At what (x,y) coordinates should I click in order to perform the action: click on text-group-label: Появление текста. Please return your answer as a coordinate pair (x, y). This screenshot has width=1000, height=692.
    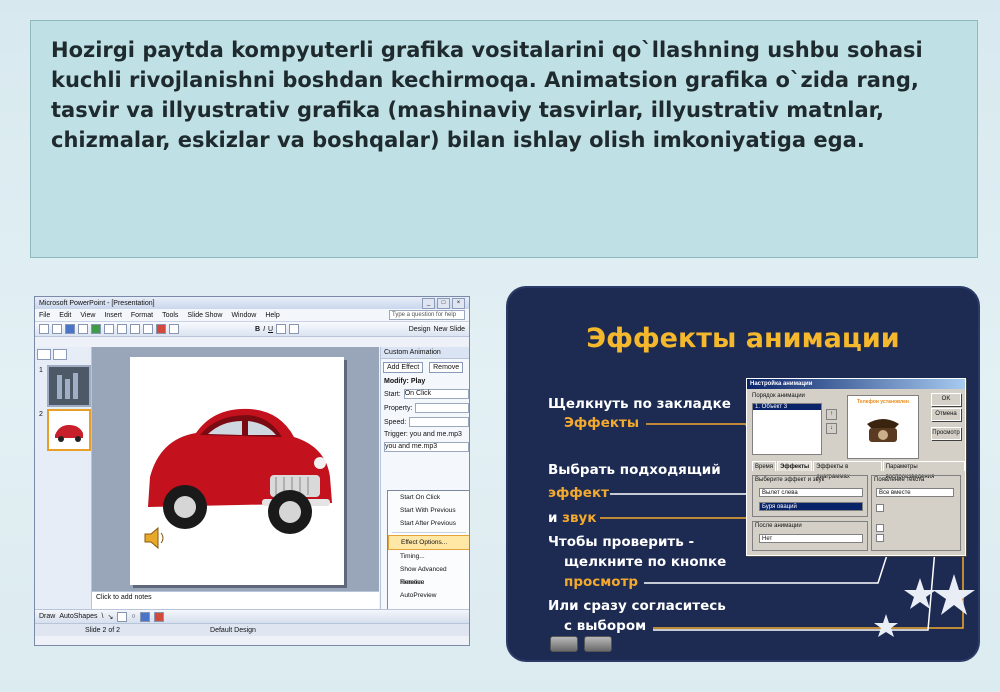
    Looking at the image, I should click on (899, 480).